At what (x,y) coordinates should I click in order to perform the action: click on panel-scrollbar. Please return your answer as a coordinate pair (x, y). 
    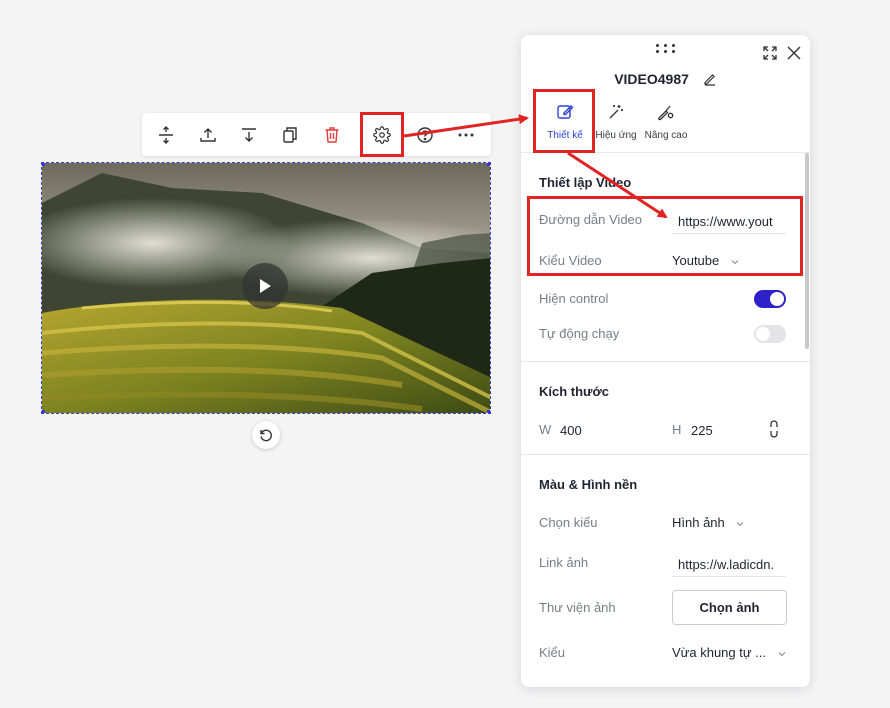
    Looking at the image, I should click on (807, 251).